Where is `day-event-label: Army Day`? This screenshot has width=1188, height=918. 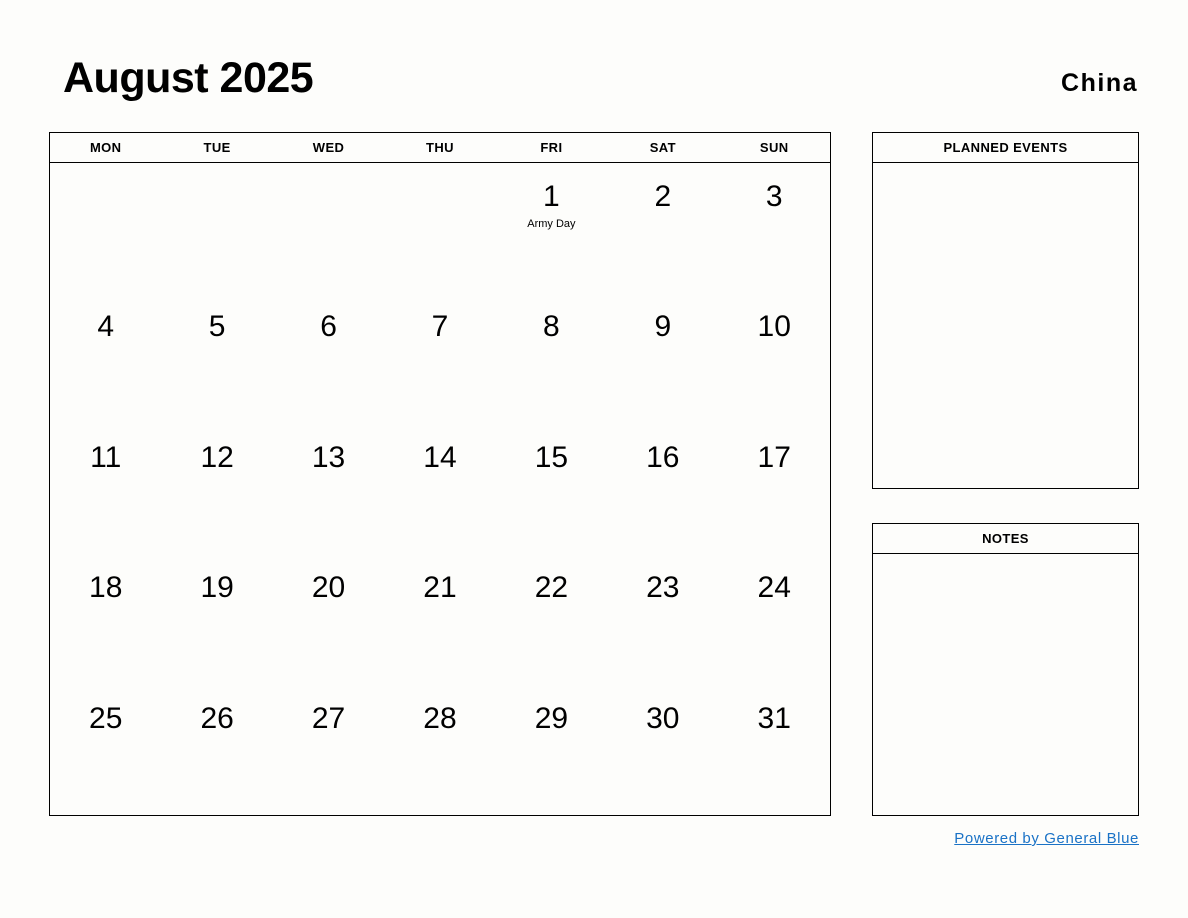
day-event-label: Army Day is located at coordinates (551, 224).